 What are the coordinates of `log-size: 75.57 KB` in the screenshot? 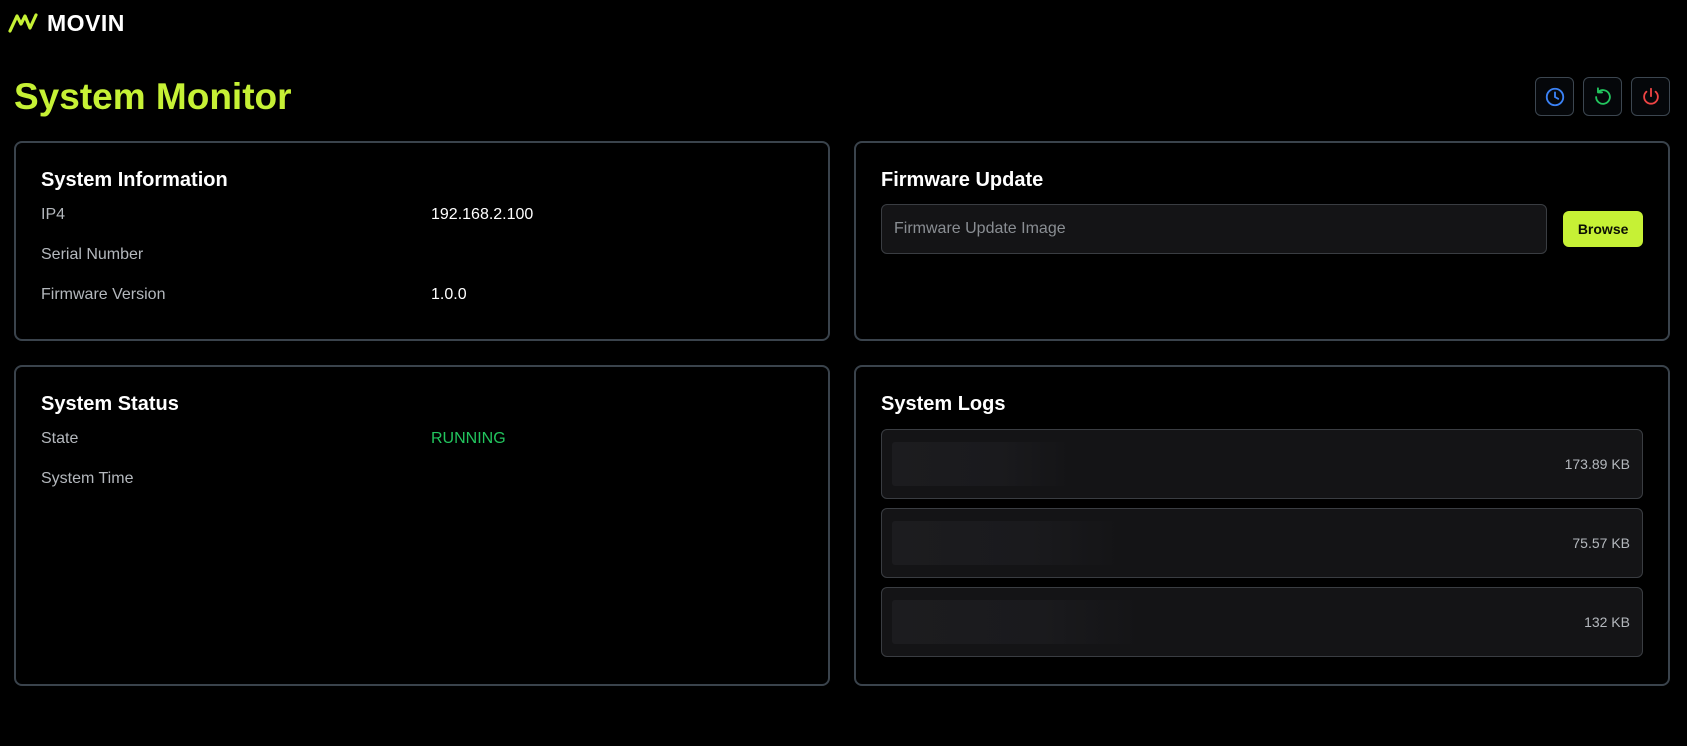 It's located at (1601, 543).